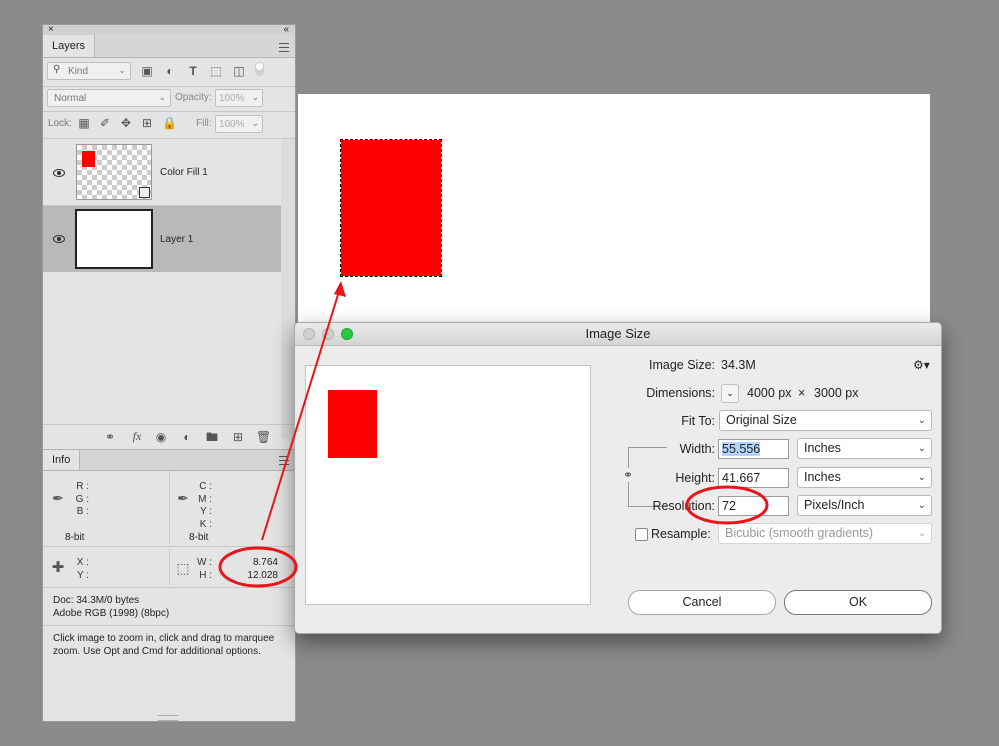 This screenshot has height=746, width=999. What do you see at coordinates (259, 66) in the screenshot?
I see `toggle-knob` at bounding box center [259, 66].